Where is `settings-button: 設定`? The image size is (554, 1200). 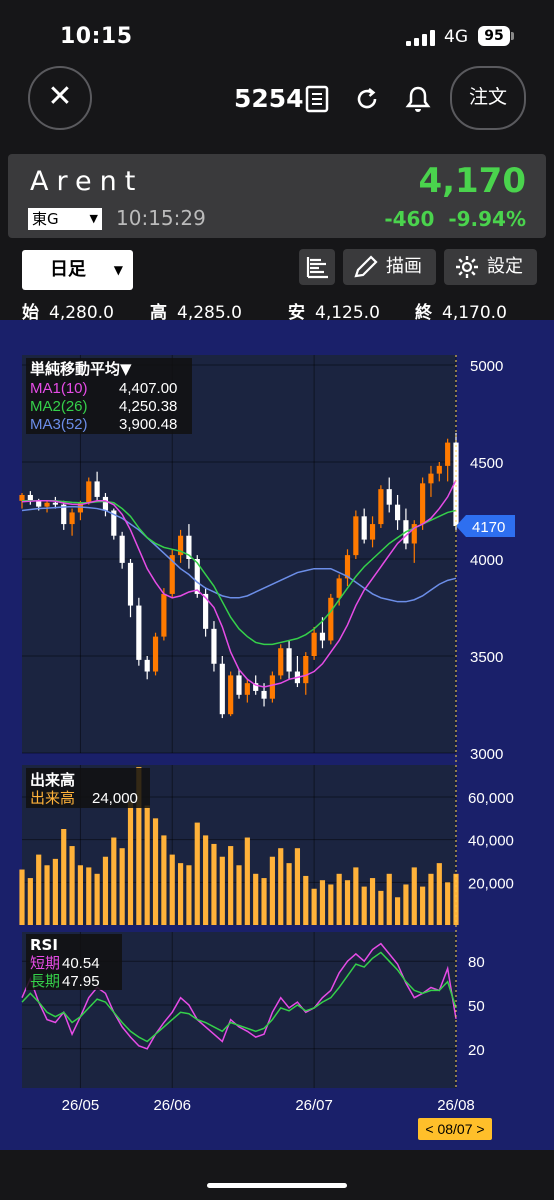
settings-button: 設定 is located at coordinates (490, 267).